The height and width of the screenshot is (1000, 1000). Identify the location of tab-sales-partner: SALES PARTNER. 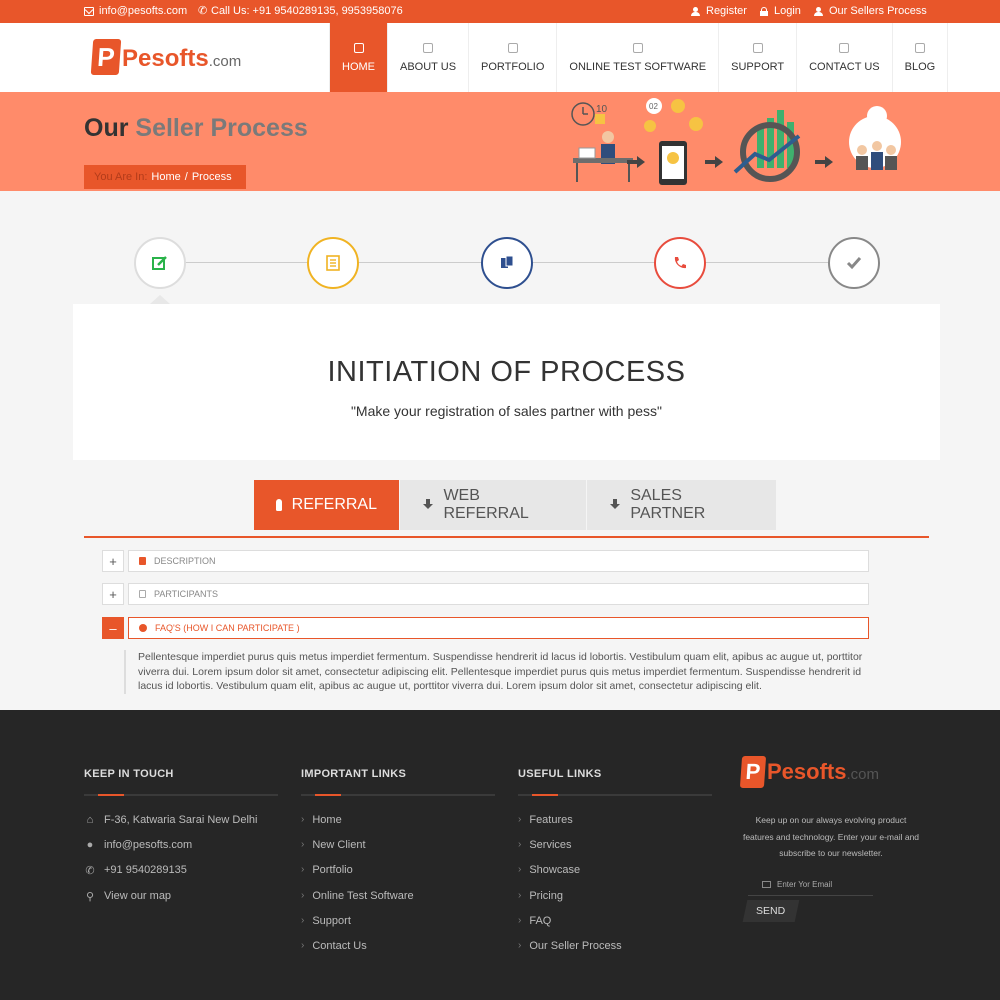
(681, 505).